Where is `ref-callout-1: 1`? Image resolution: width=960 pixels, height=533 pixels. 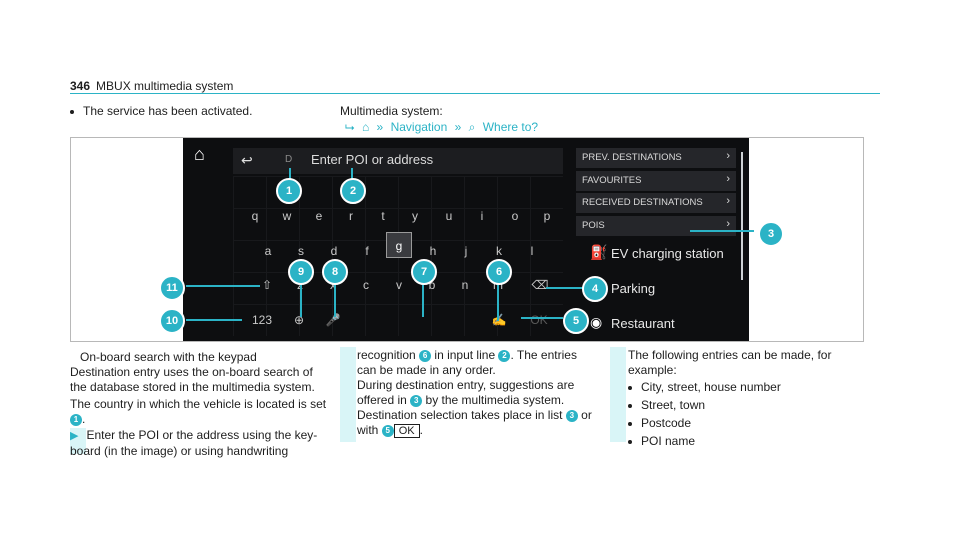 ref-callout-1: 1 is located at coordinates (76, 419).